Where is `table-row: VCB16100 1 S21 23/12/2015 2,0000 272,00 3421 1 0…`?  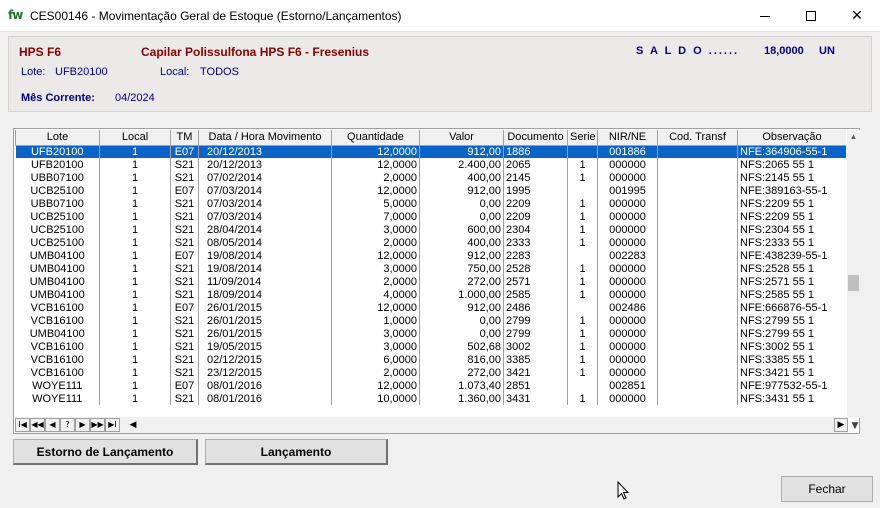 table-row: VCB16100 1 S21 23/12/2015 2,0000 272,00 3421 1 0… is located at coordinates (430, 372).